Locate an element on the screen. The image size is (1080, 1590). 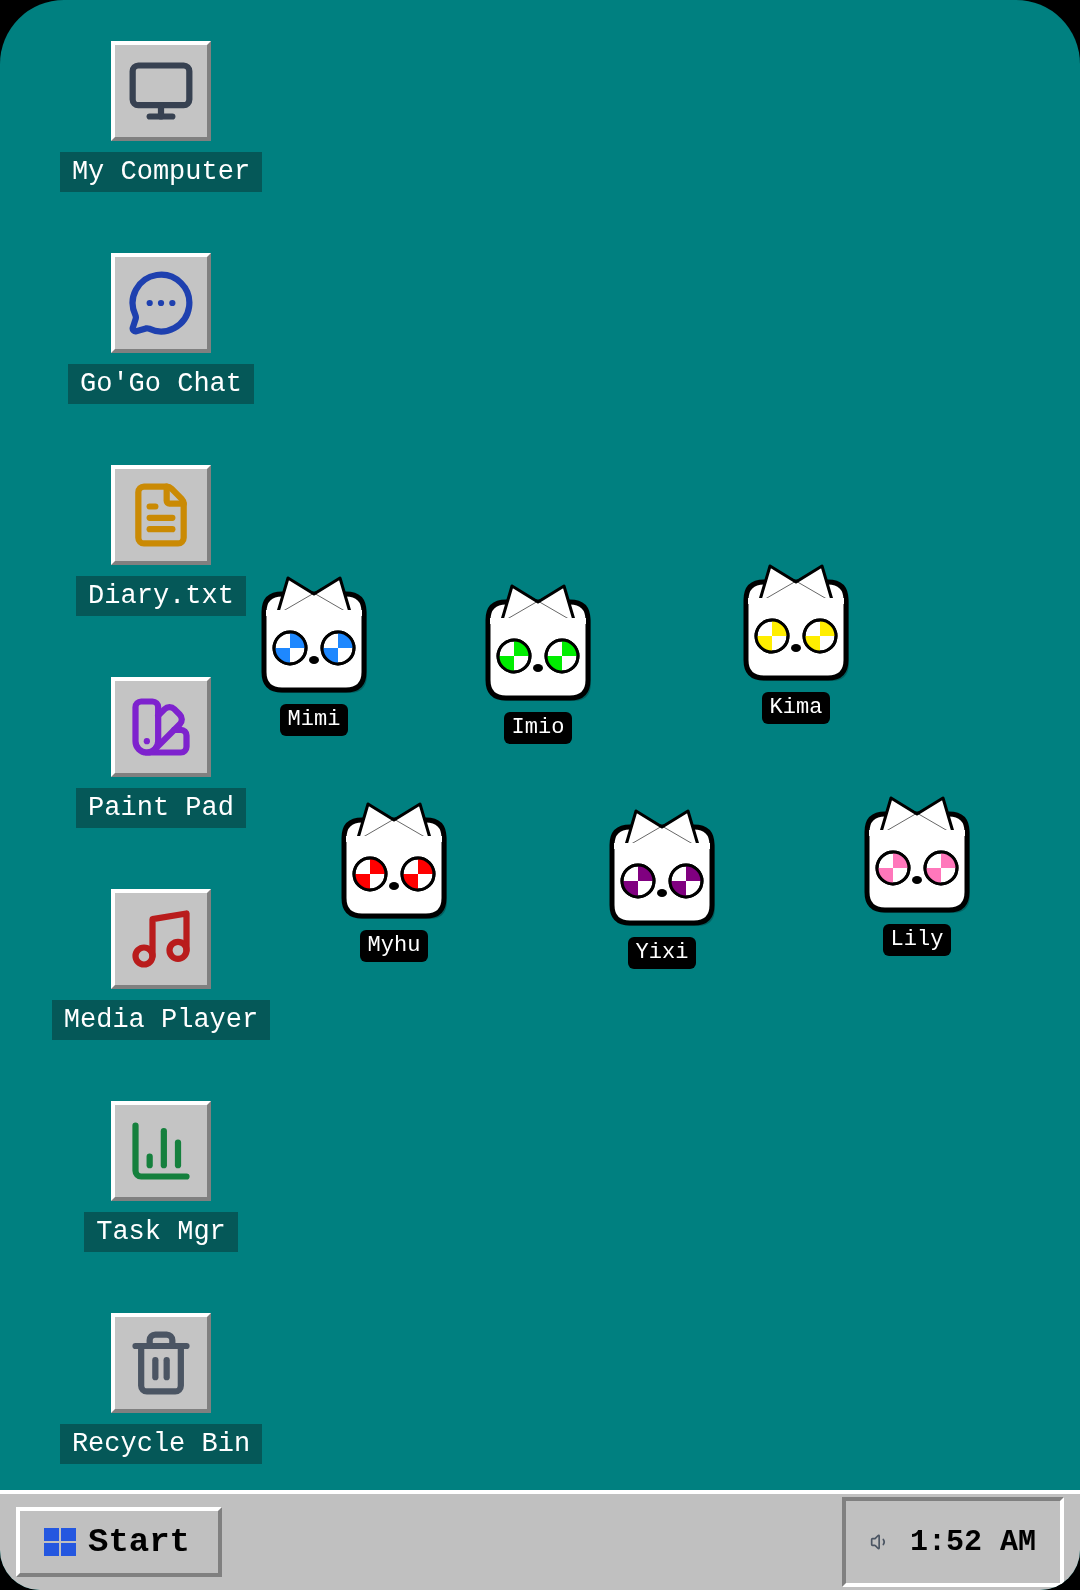
cat-name-label: Yixi is located at coordinates (662, 953).